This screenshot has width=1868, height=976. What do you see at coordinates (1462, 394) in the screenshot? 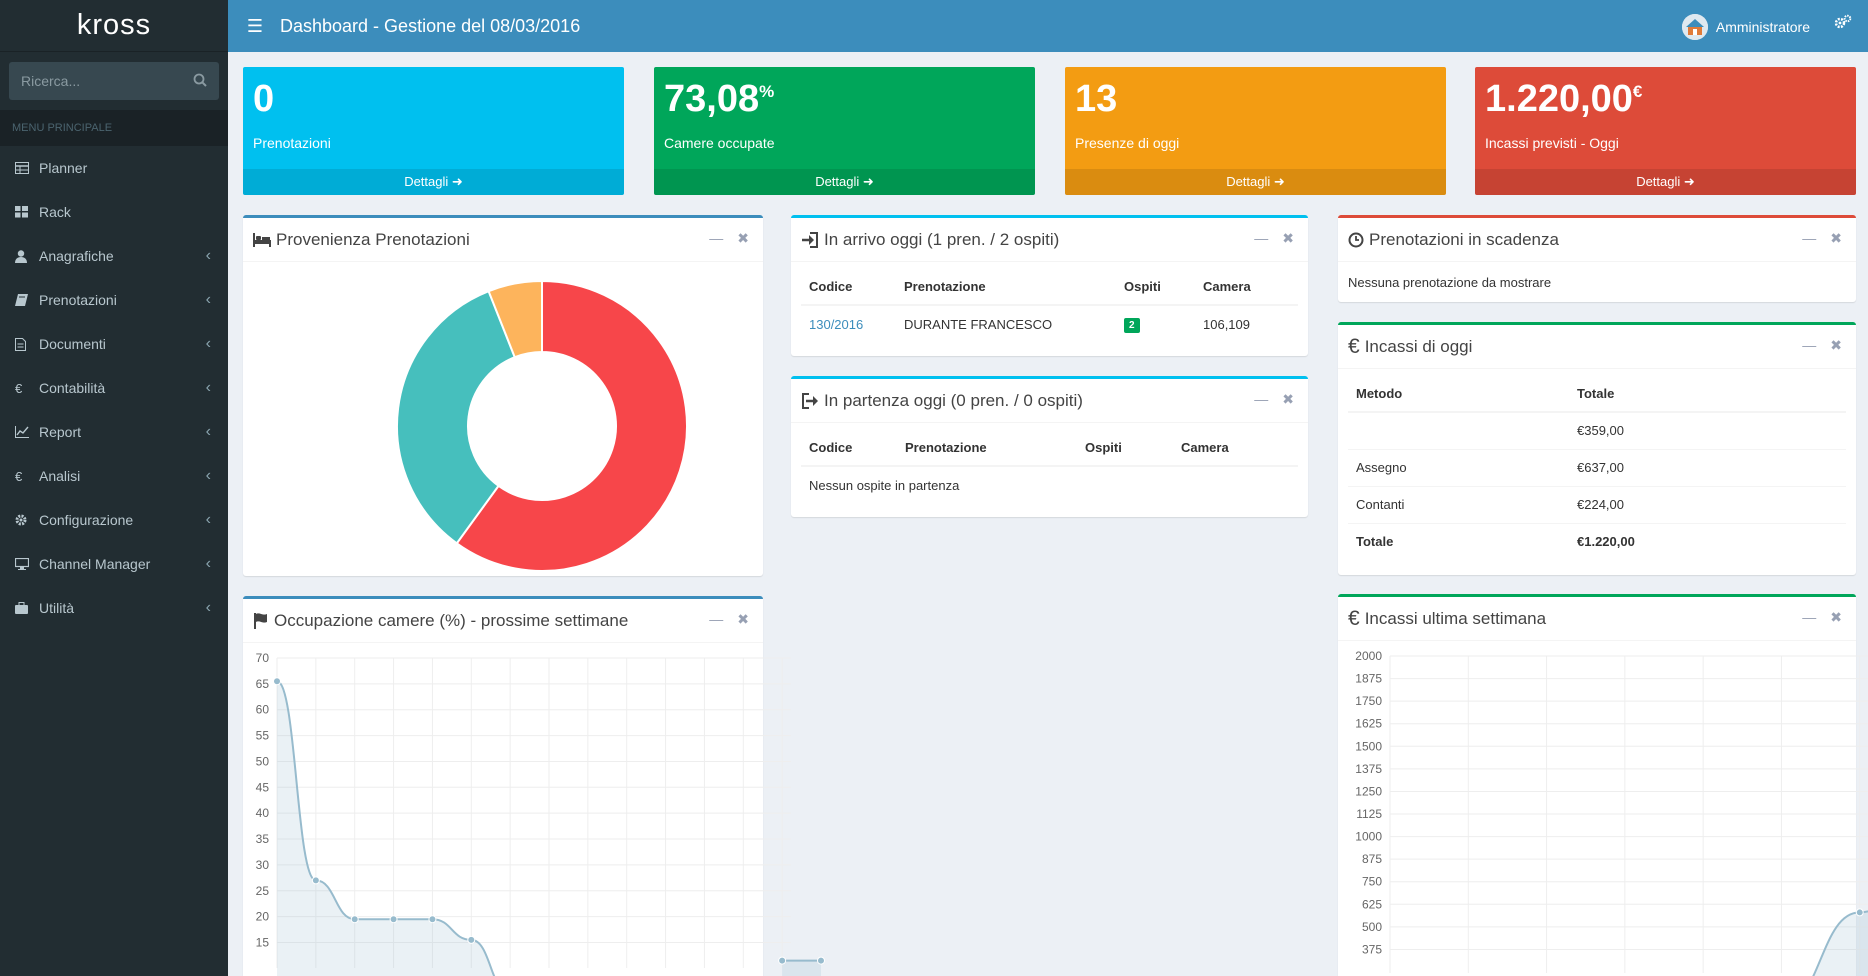
I see `column-header: Metodo` at bounding box center [1462, 394].